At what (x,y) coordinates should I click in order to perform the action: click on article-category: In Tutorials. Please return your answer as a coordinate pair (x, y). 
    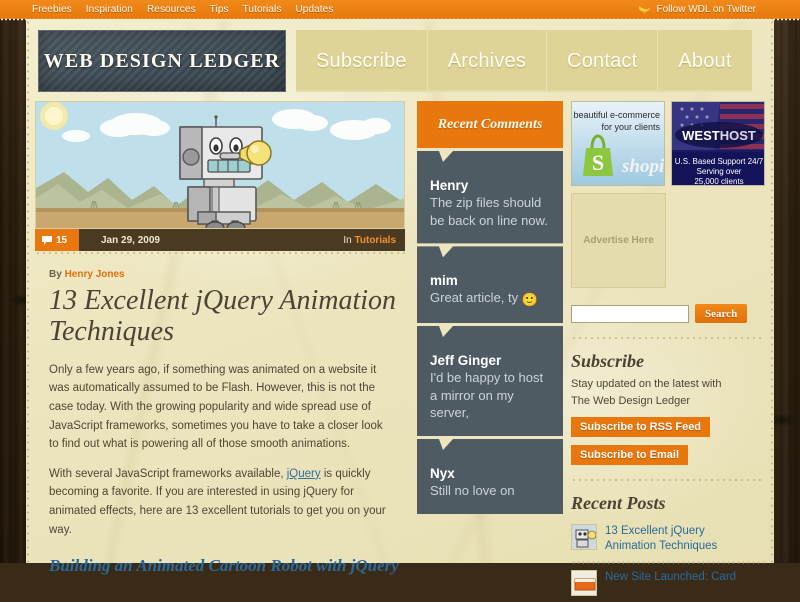
    Looking at the image, I should click on (369, 240).